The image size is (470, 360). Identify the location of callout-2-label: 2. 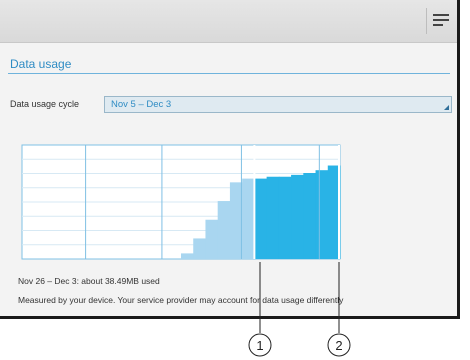
(338, 345).